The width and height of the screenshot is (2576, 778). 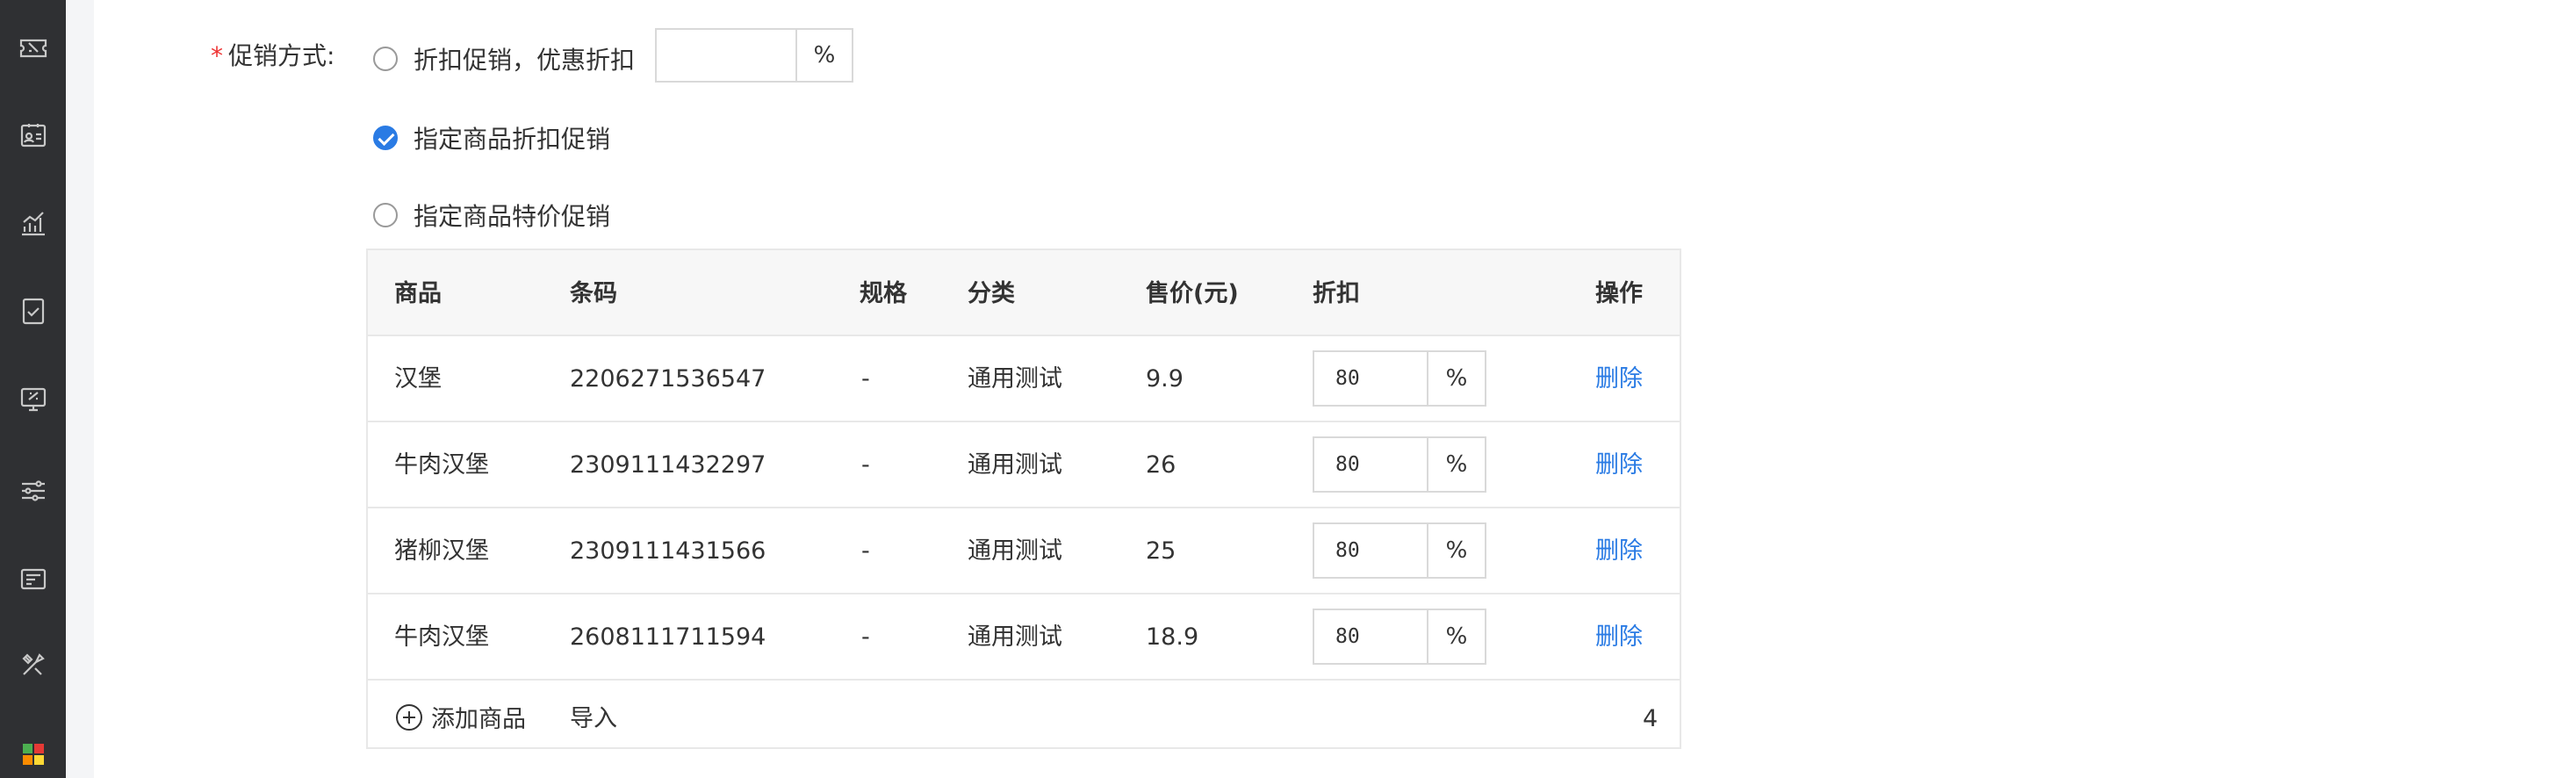 What do you see at coordinates (726, 56) in the screenshot?
I see `discount-percent-field` at bounding box center [726, 56].